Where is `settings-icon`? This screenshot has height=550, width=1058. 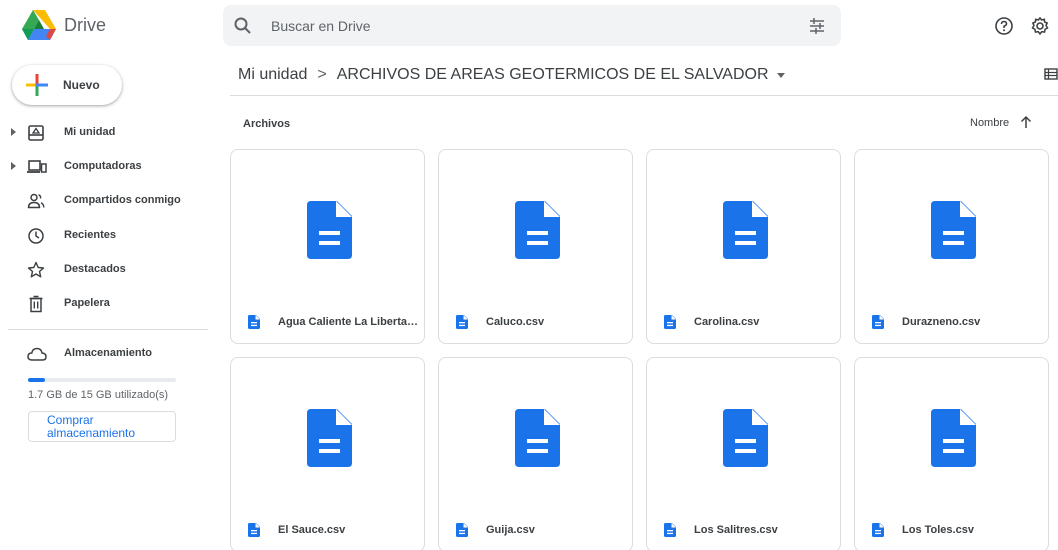
settings-icon is located at coordinates (1040, 26).